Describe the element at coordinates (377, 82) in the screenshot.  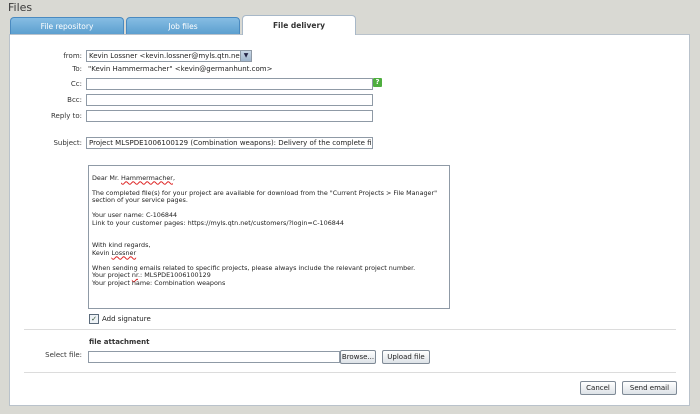
I see `help-icon: ?` at that location.